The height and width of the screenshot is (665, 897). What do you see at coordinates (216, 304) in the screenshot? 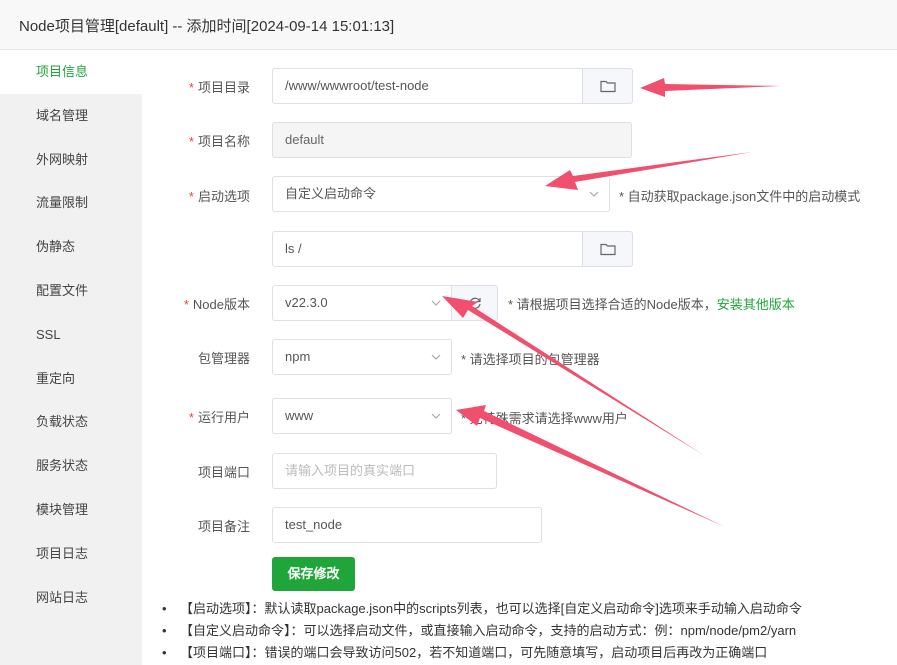
I see `node-version-label: * Node版本` at bounding box center [216, 304].